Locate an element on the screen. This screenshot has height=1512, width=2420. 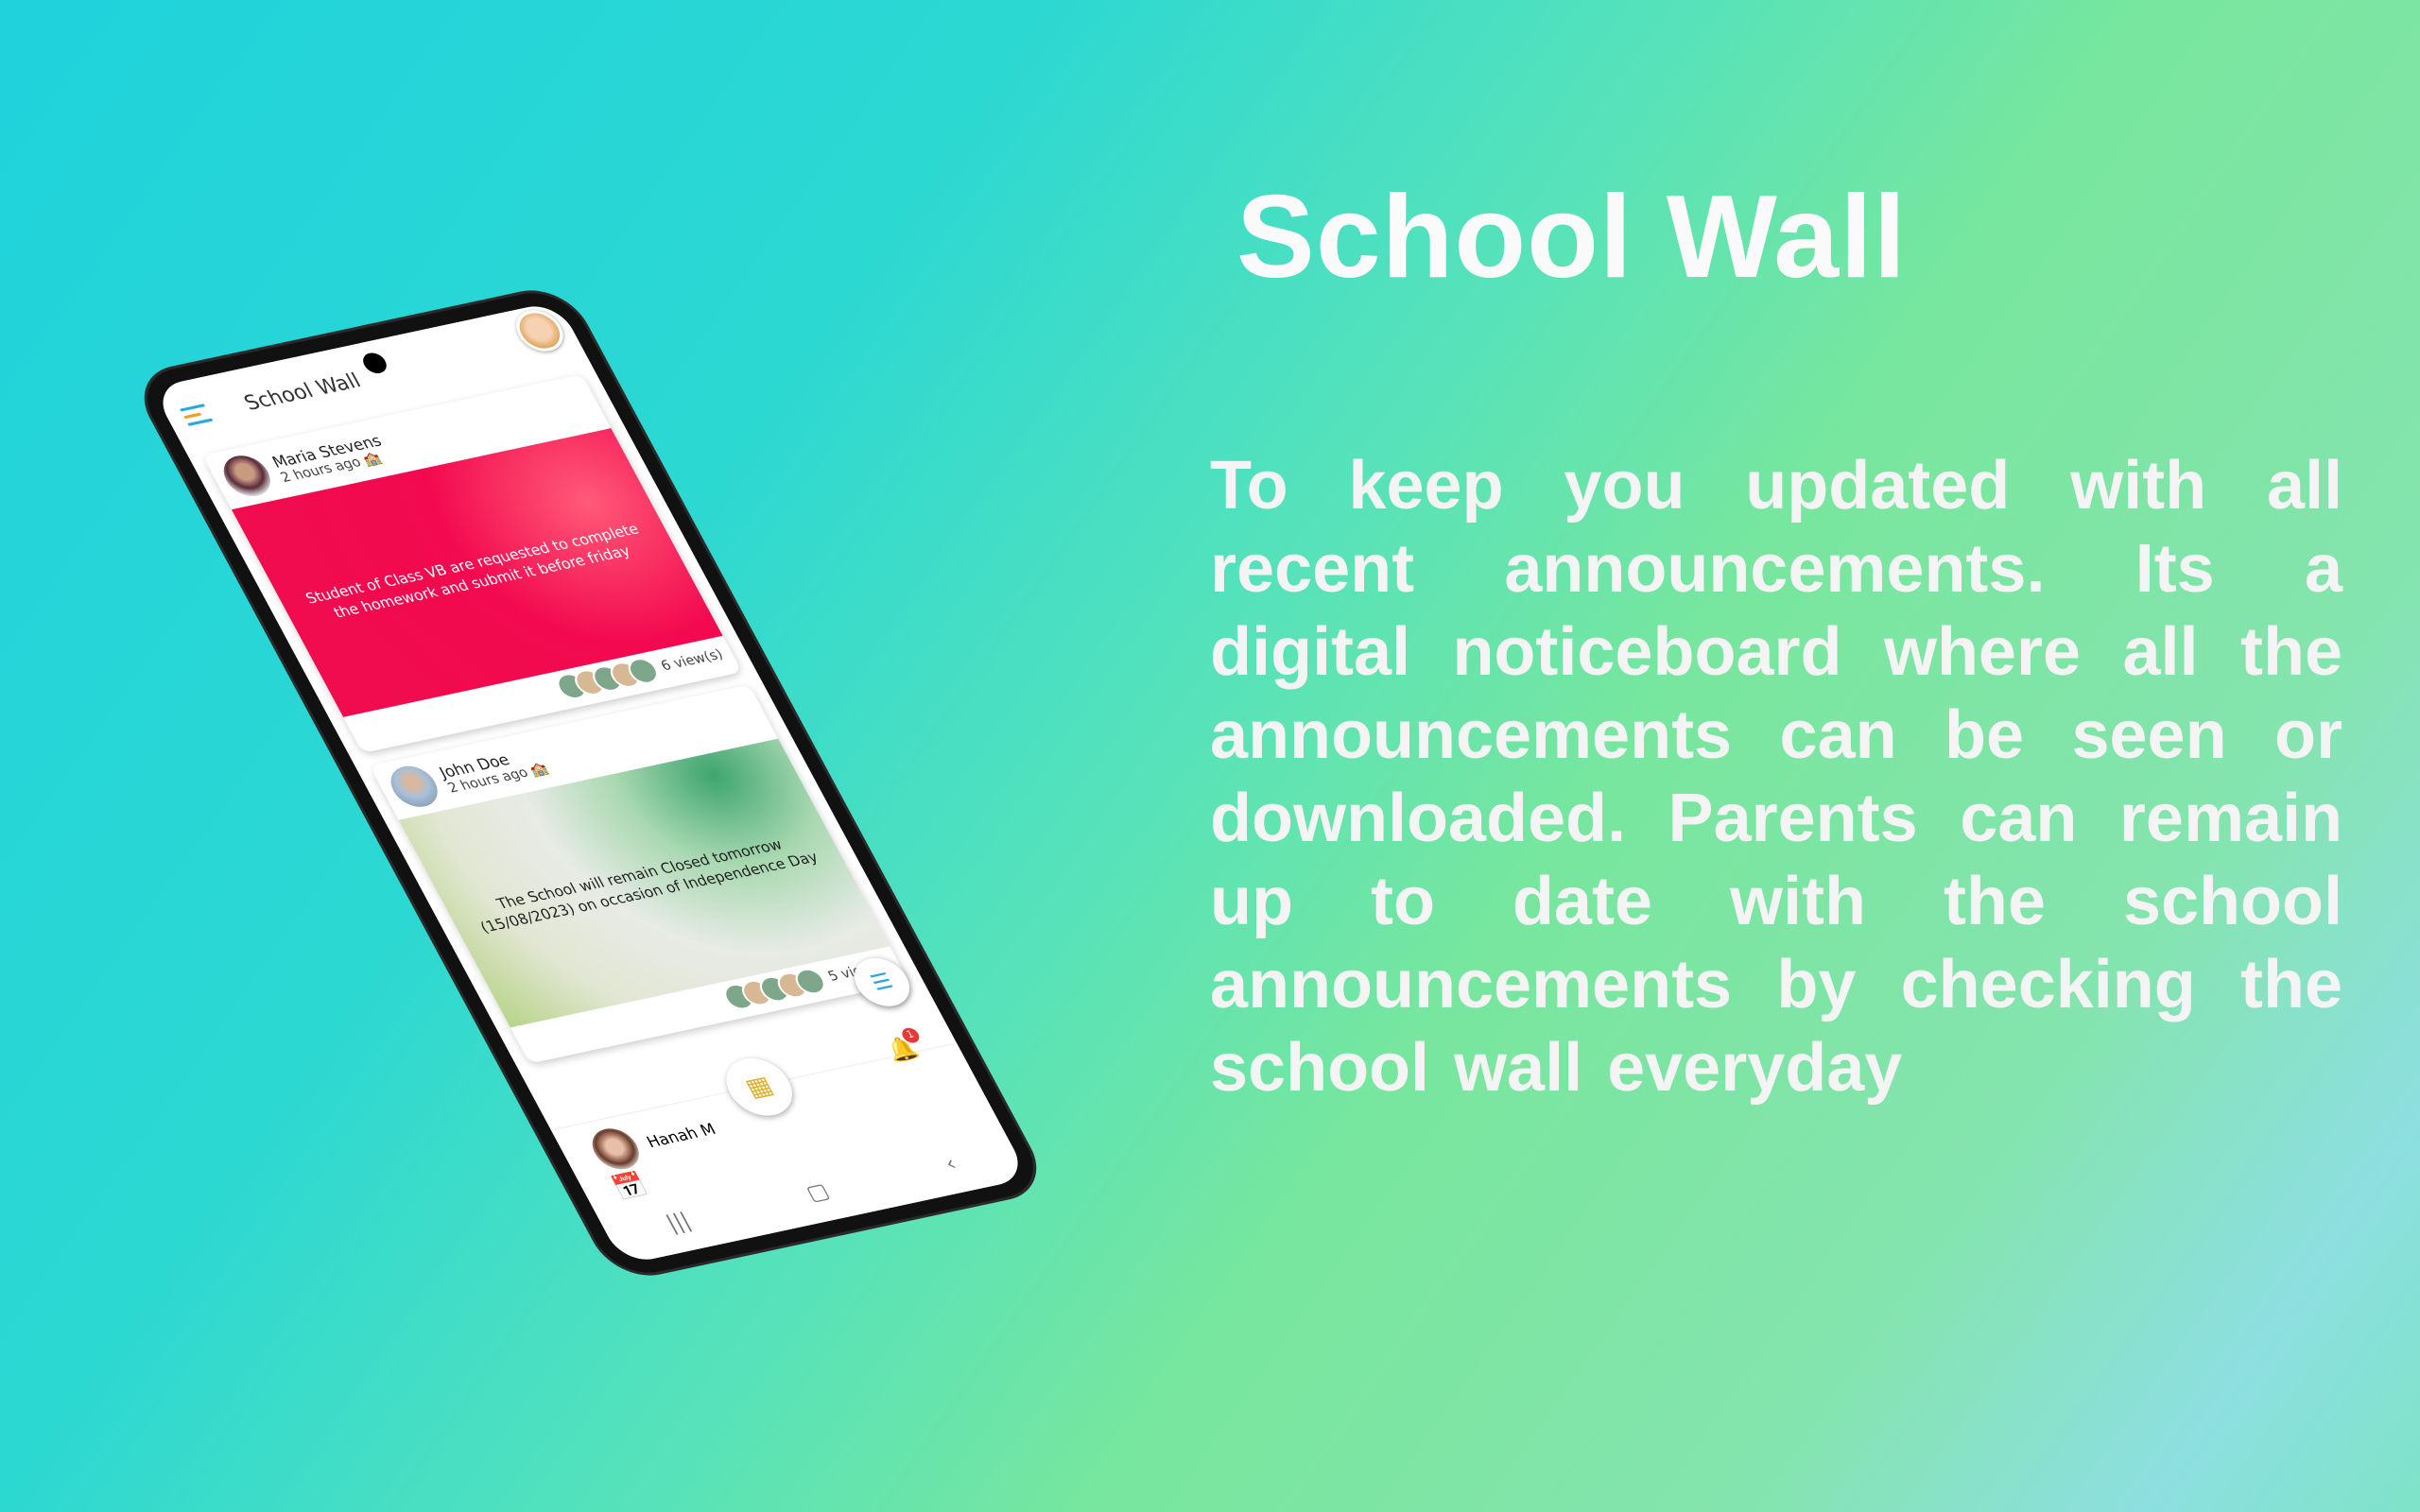
recents-icon: ||| is located at coordinates (679, 1222).